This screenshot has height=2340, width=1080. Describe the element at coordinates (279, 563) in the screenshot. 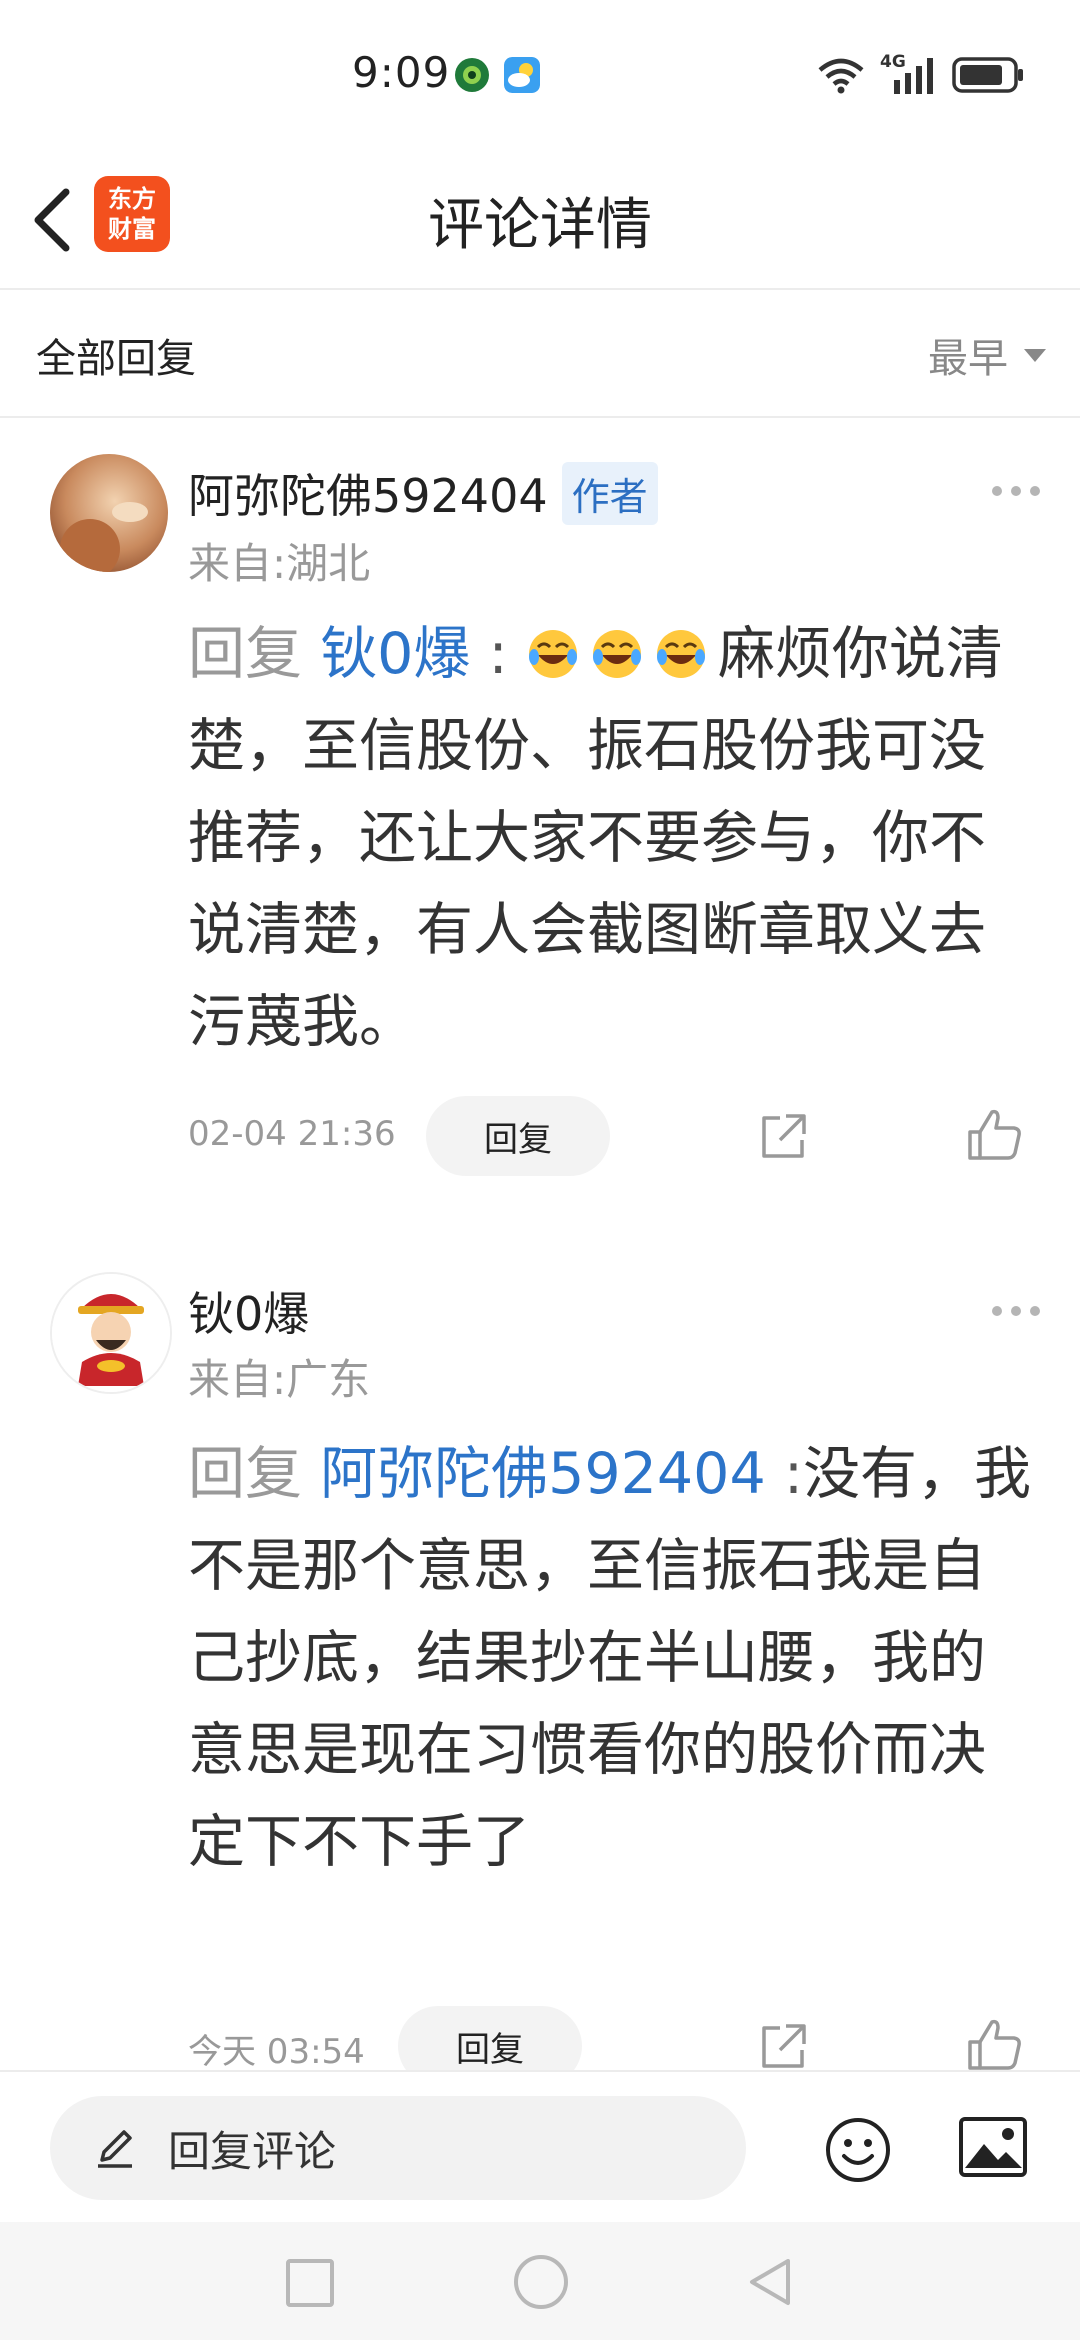

I see `user-location: 来自:湖北` at that location.